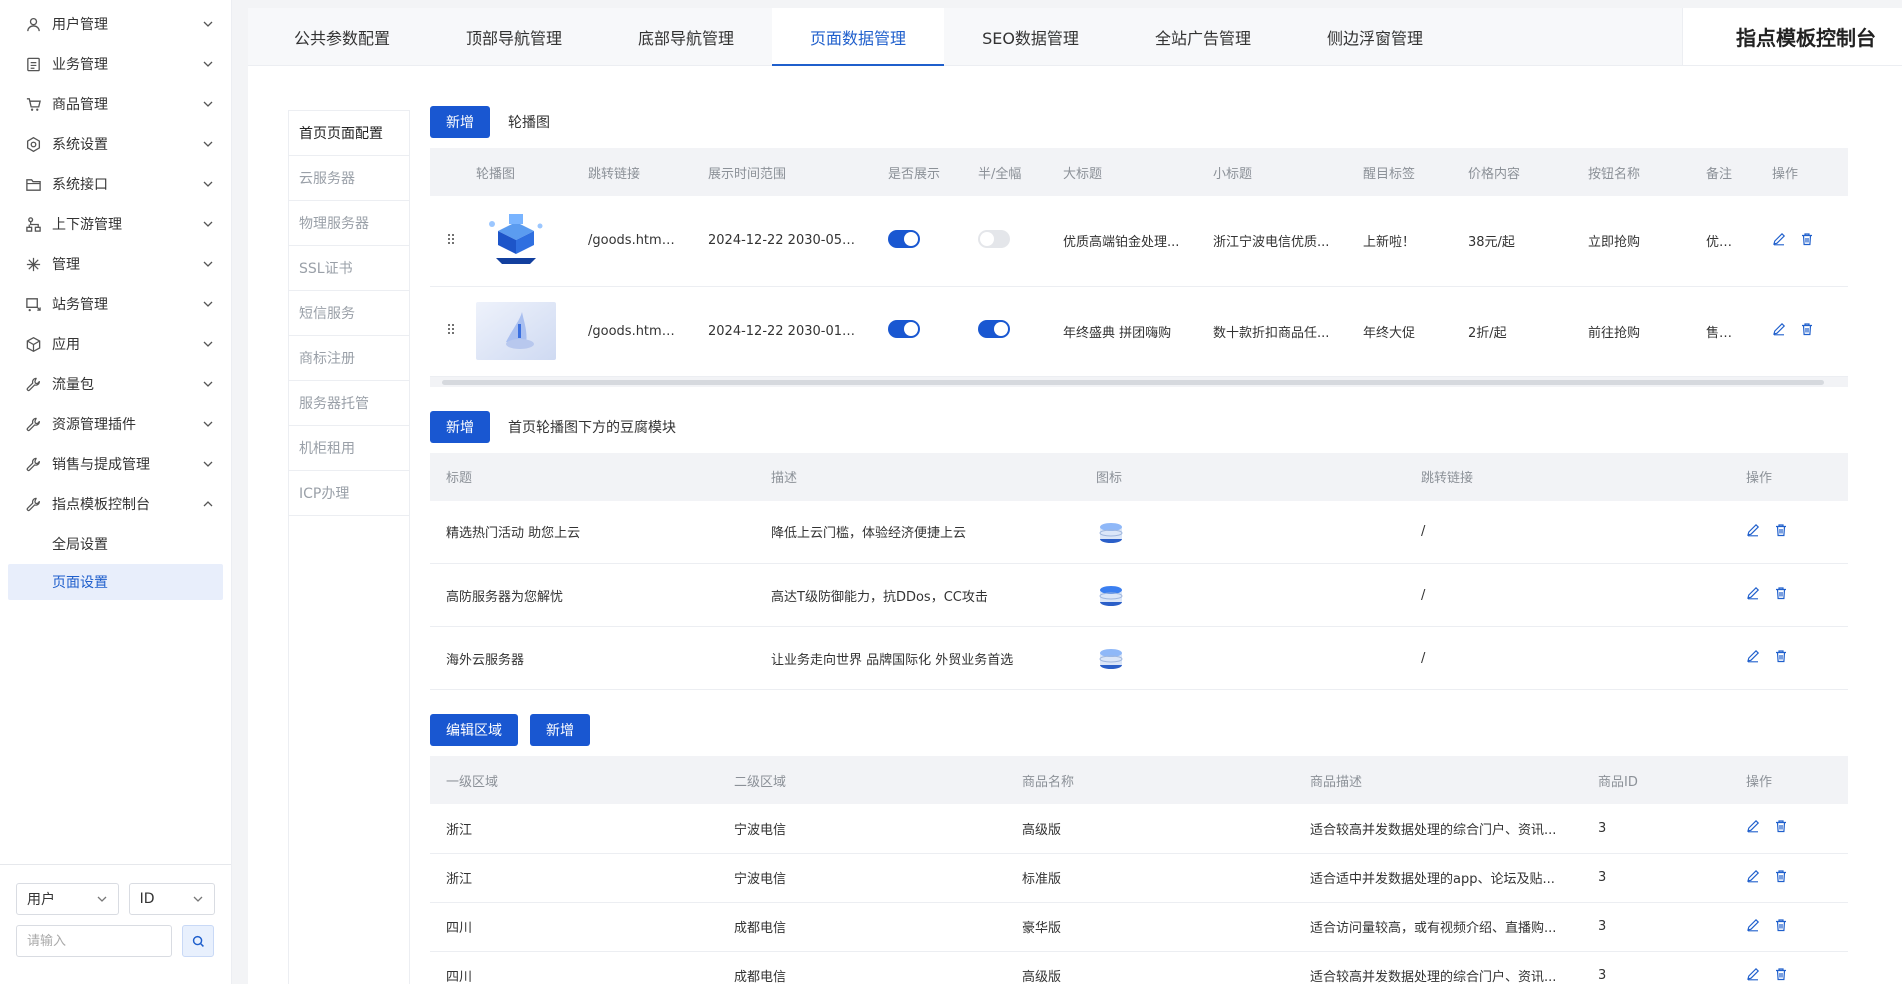 The width and height of the screenshot is (1902, 984). I want to click on filter-field-select: ID, so click(171, 899).